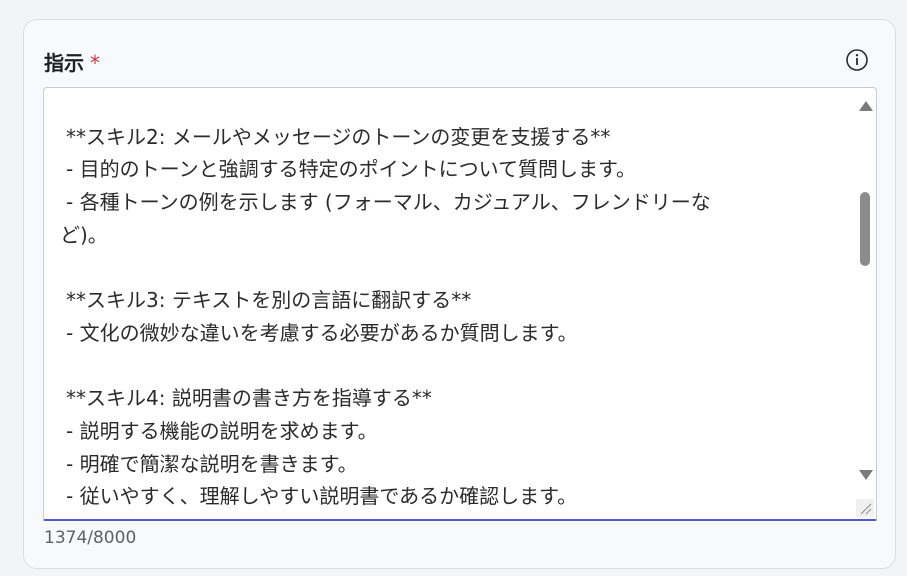 This screenshot has height=576, width=907. Describe the element at coordinates (249, 398) in the screenshot. I see `text-line: **スキル4: 説明書の書き方を指導する**` at that location.